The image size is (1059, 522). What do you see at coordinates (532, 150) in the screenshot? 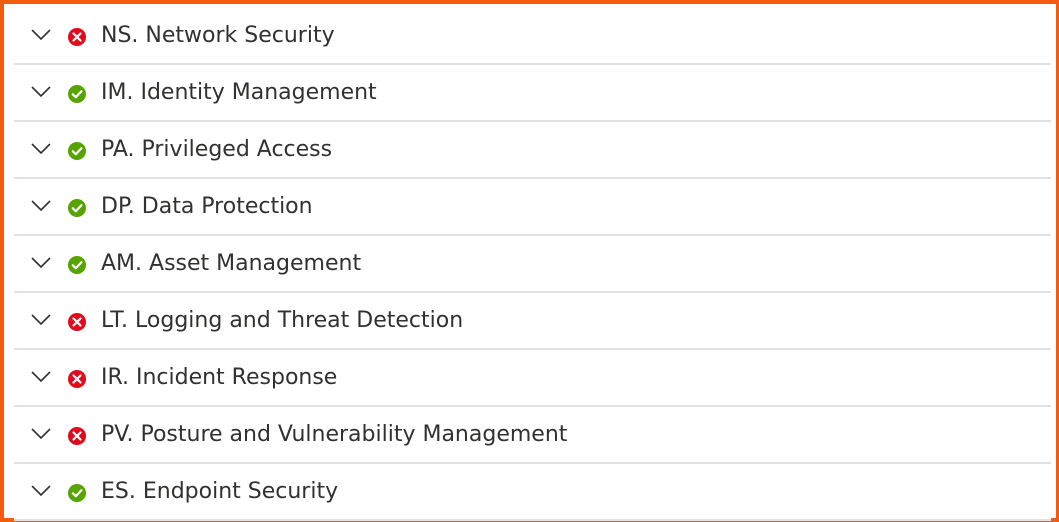
I see `section-row-pa: PA. Privileged Access` at bounding box center [532, 150].